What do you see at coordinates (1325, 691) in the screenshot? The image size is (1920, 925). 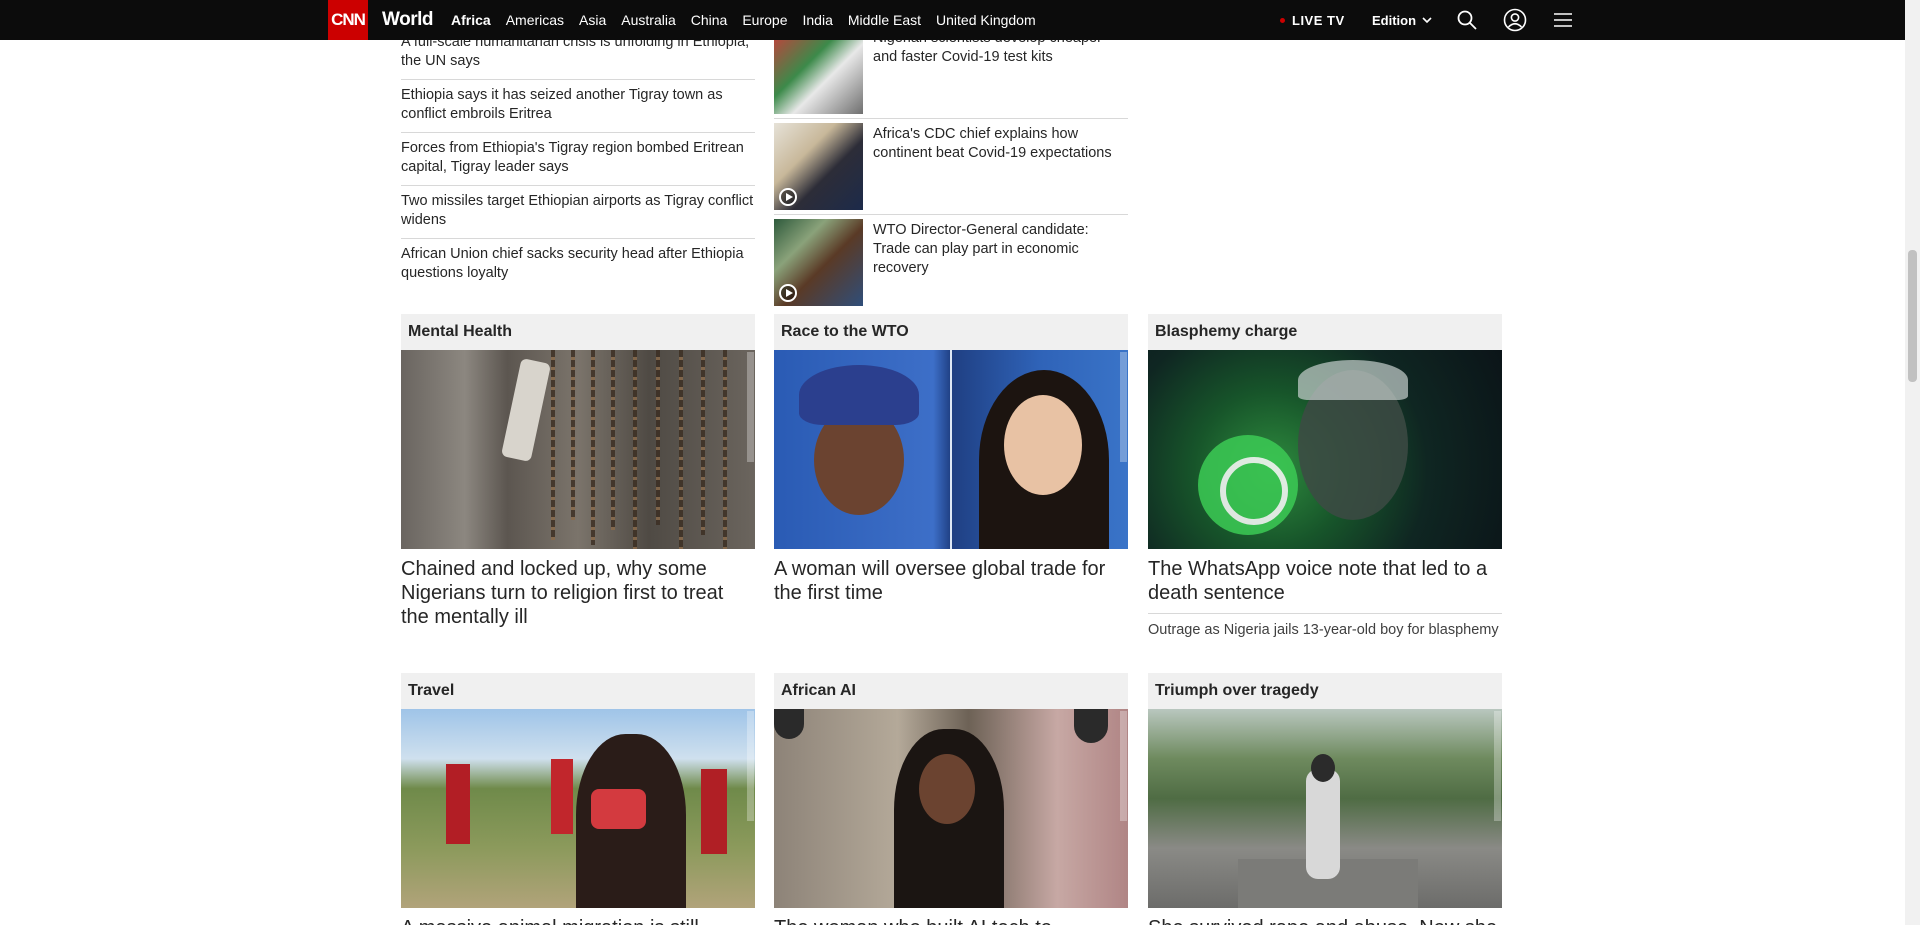 I see `card-label: Triumph over tragedy` at bounding box center [1325, 691].